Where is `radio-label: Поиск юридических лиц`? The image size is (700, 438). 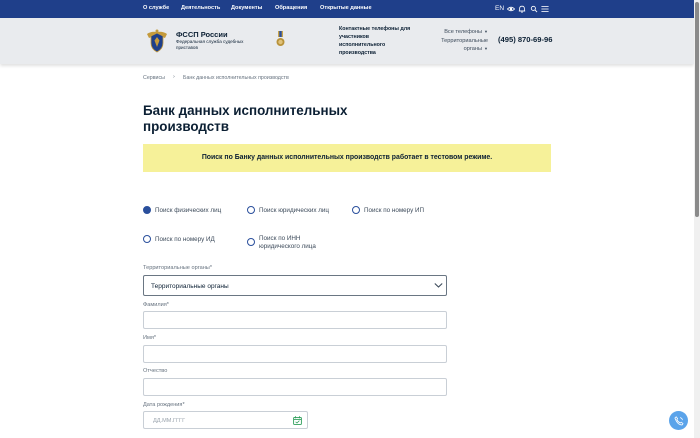 radio-label: Поиск юридических лиц is located at coordinates (294, 210).